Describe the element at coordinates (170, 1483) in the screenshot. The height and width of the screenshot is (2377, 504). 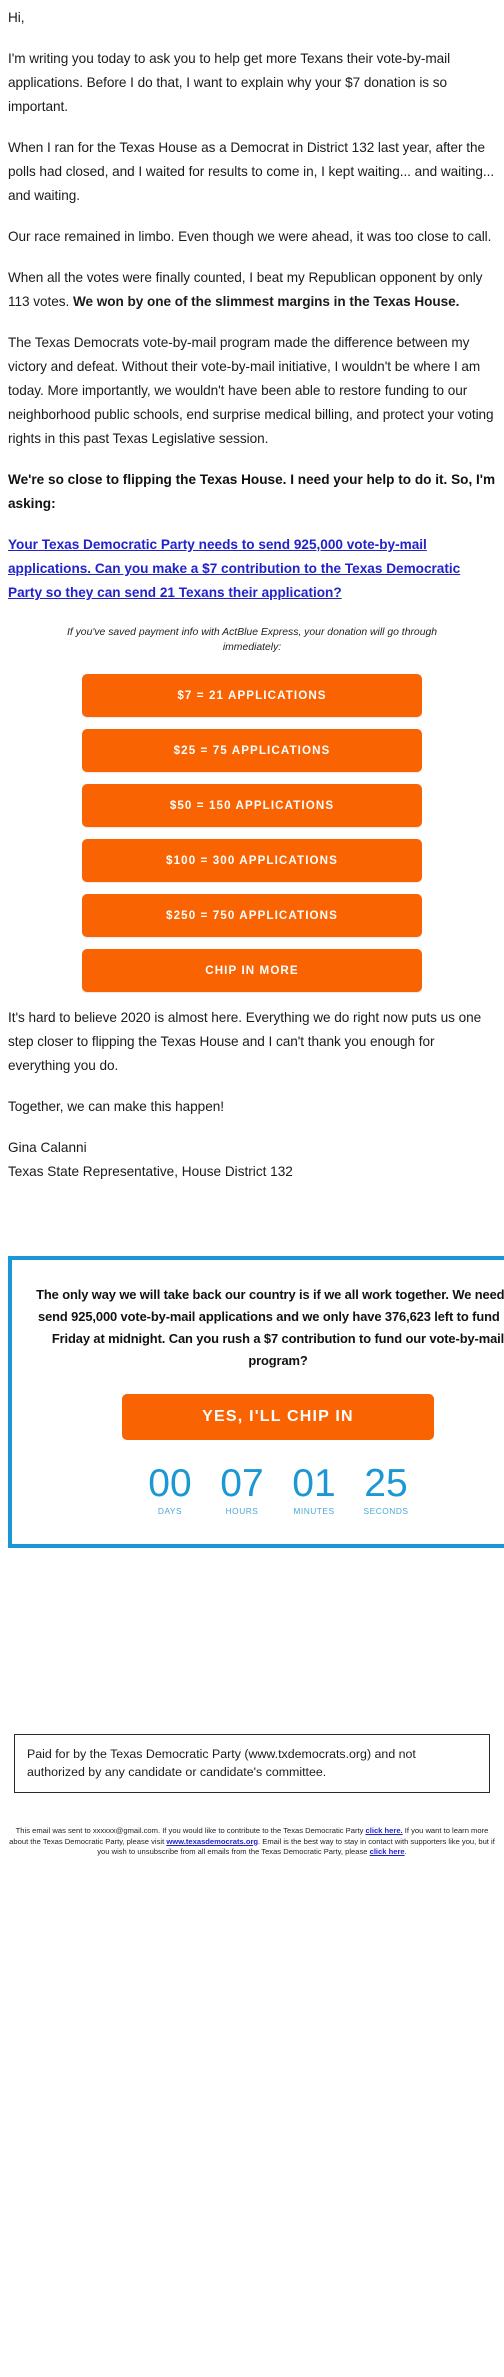
I see `countdown-days-value: 00` at that location.